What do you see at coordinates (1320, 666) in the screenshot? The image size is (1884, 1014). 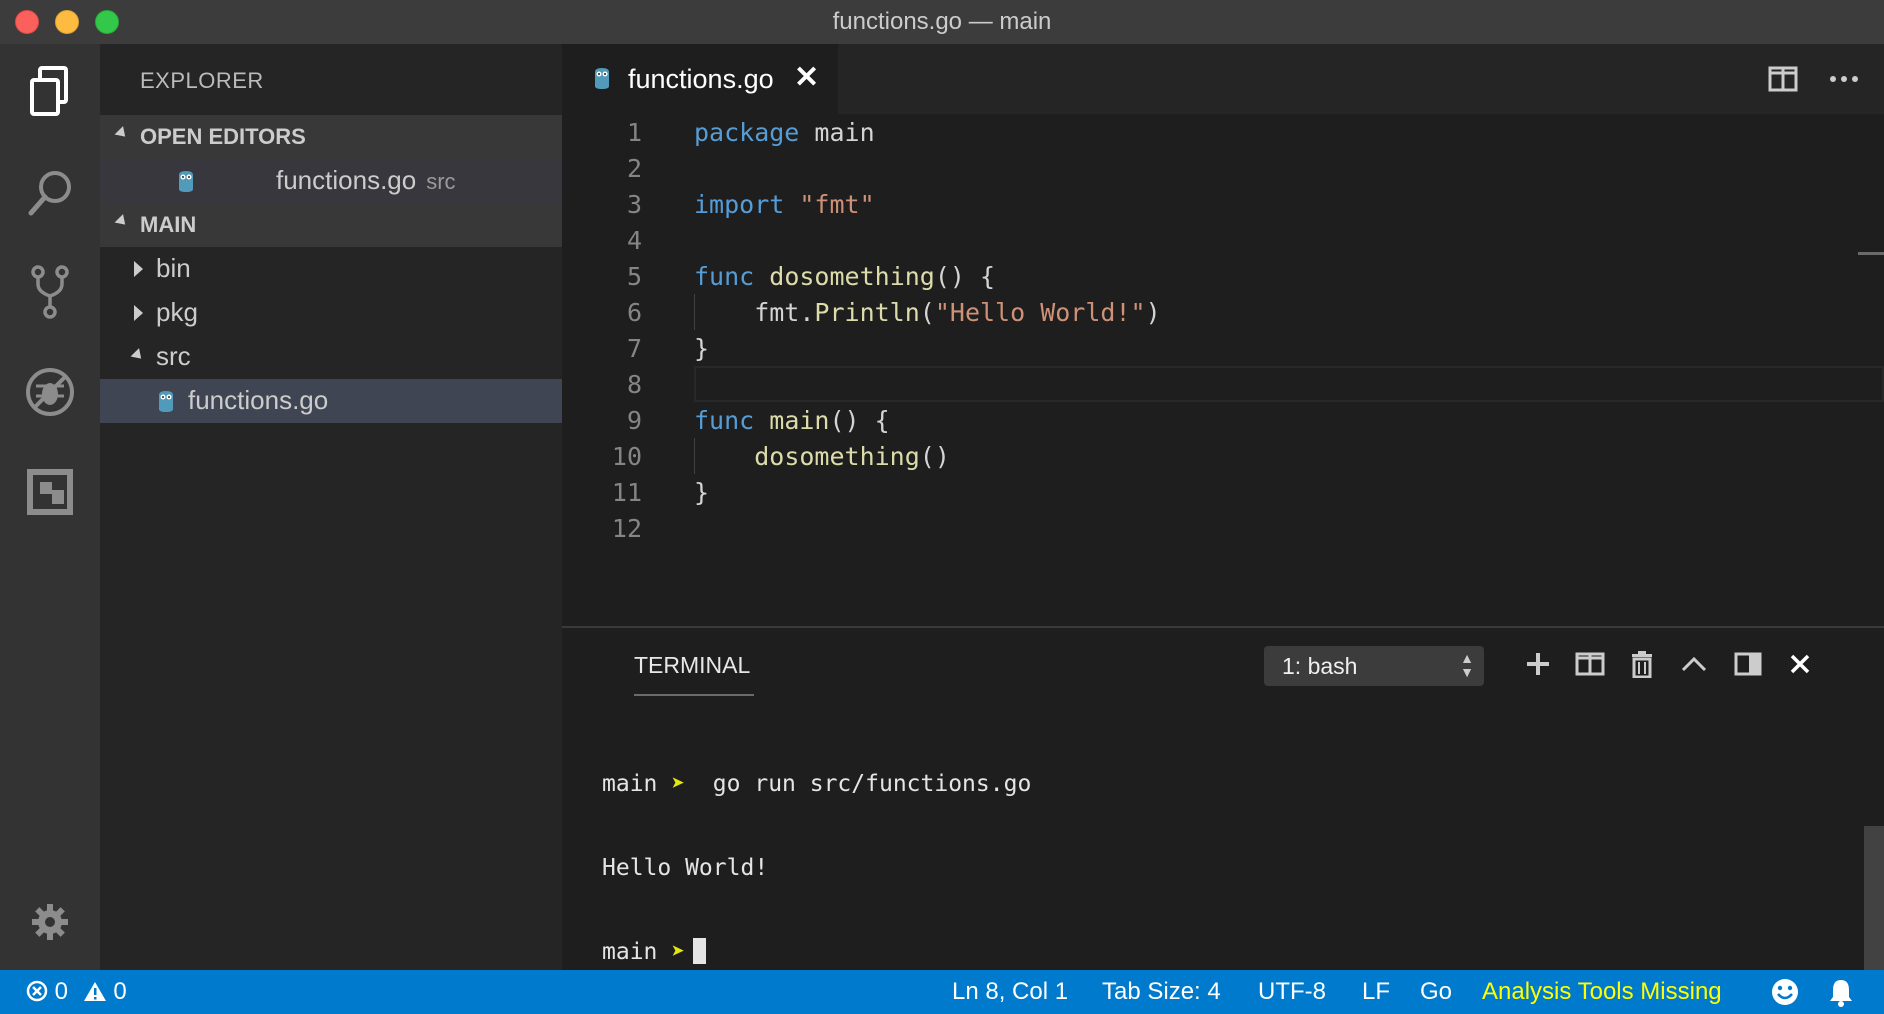 I see `terminal-select-value: 1: bash` at bounding box center [1320, 666].